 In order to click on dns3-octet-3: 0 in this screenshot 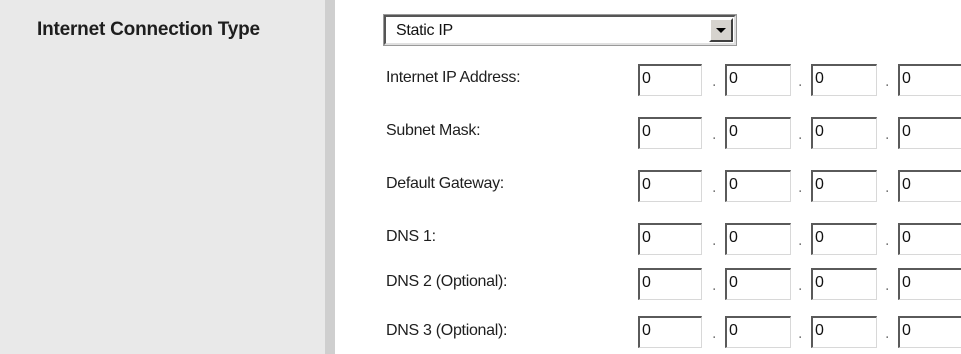, I will do `click(844, 332)`.